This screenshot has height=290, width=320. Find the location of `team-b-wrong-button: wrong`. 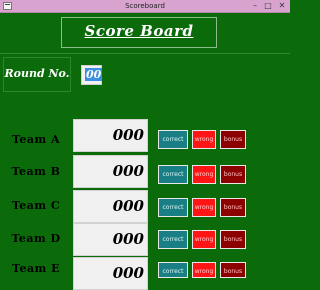

team-b-wrong-button: wrong is located at coordinates (204, 174).